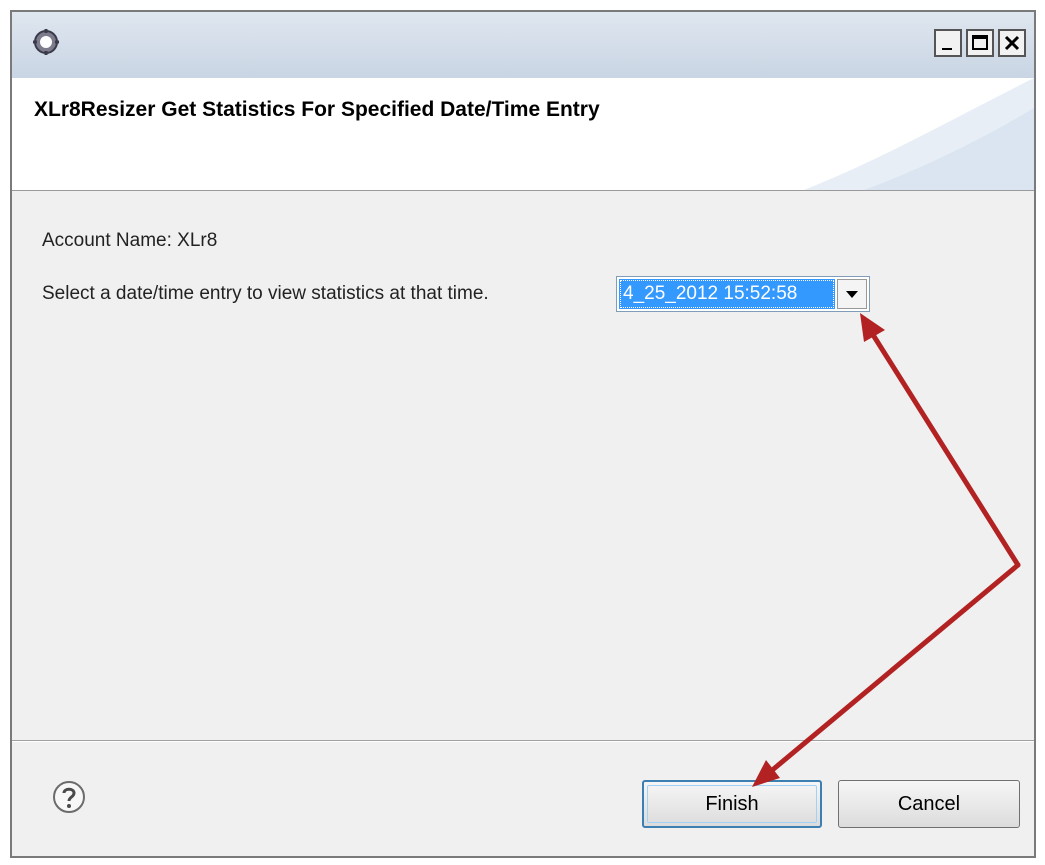 The height and width of the screenshot is (865, 1045). What do you see at coordinates (523, 741) in the screenshot?
I see `footer-divider` at bounding box center [523, 741].